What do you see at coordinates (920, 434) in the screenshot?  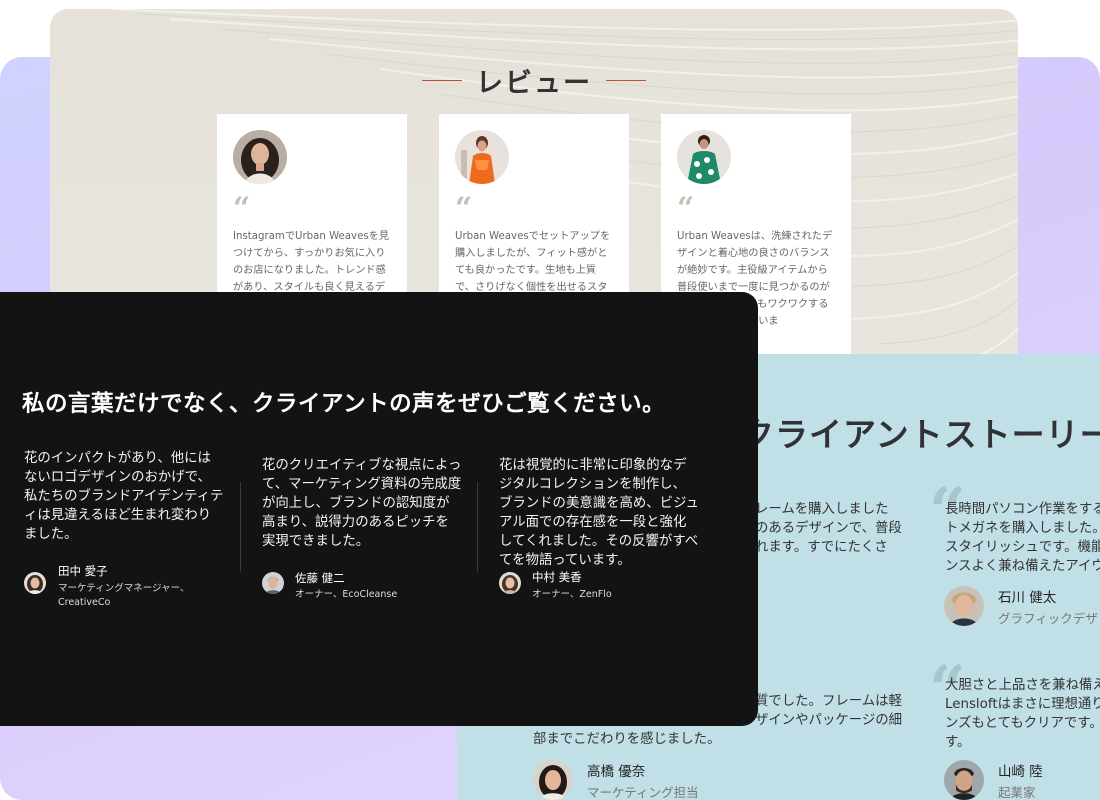 I see `client-stories-title: クライアントストーリー` at bounding box center [920, 434].